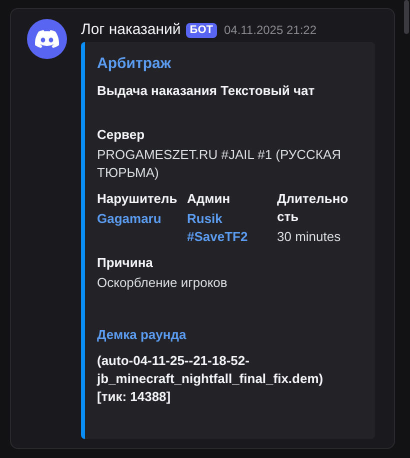 The height and width of the screenshot is (458, 410). What do you see at coordinates (125, 263) in the screenshot?
I see `field-name: Причина` at bounding box center [125, 263].